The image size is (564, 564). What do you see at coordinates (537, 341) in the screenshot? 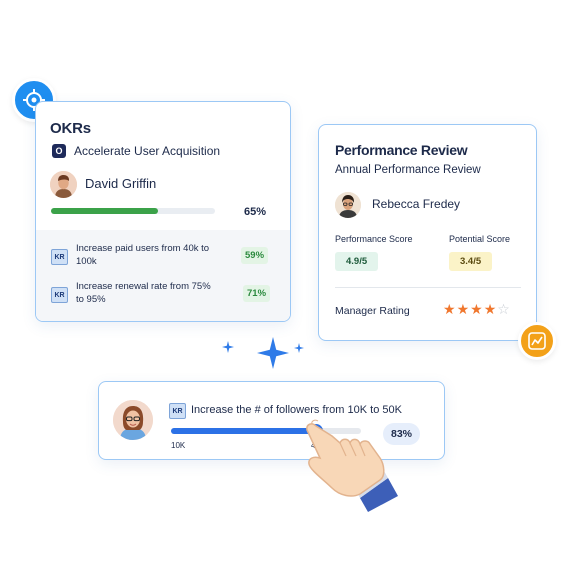
I see `line-chart-icon` at bounding box center [537, 341].